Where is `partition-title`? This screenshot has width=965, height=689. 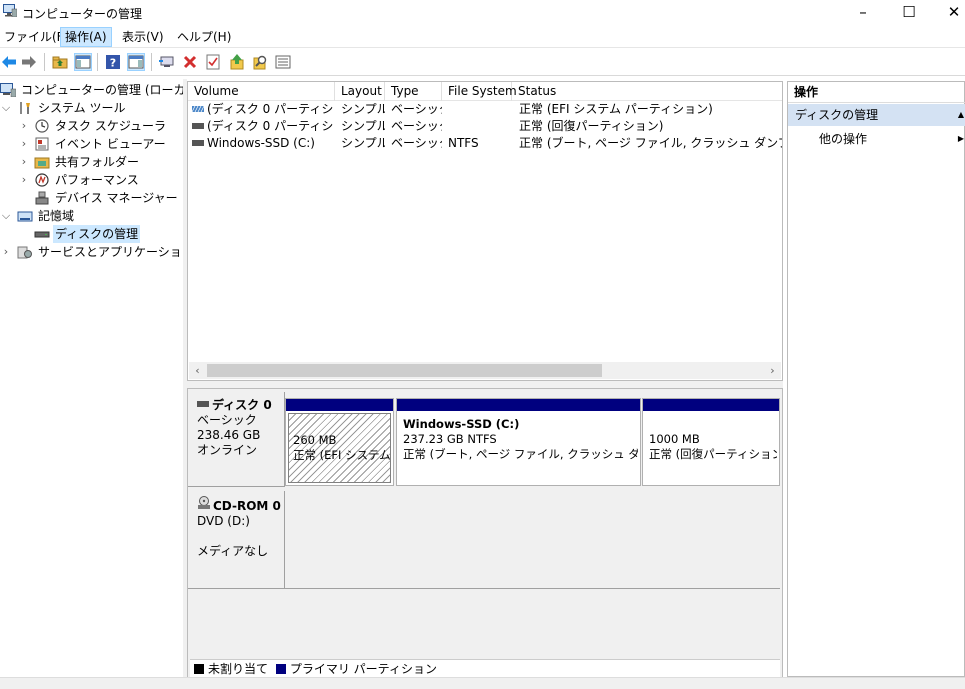
partition-title is located at coordinates (339, 425).